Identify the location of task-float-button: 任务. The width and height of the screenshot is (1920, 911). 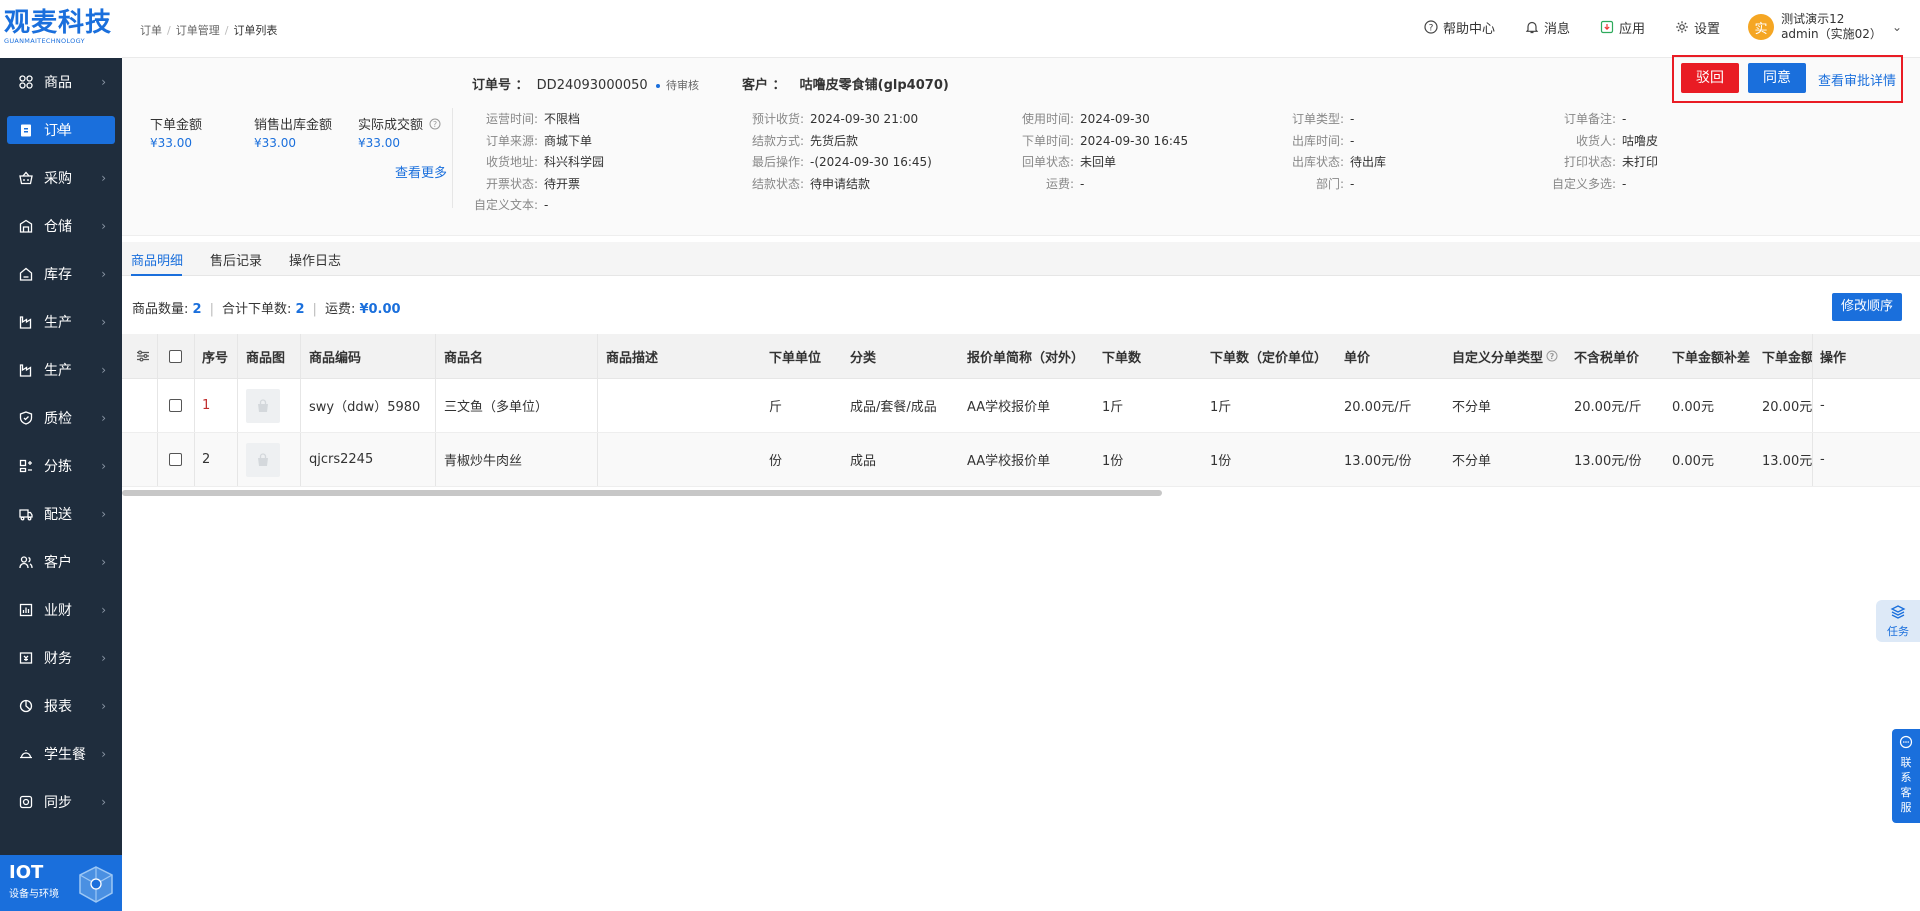
(1898, 621).